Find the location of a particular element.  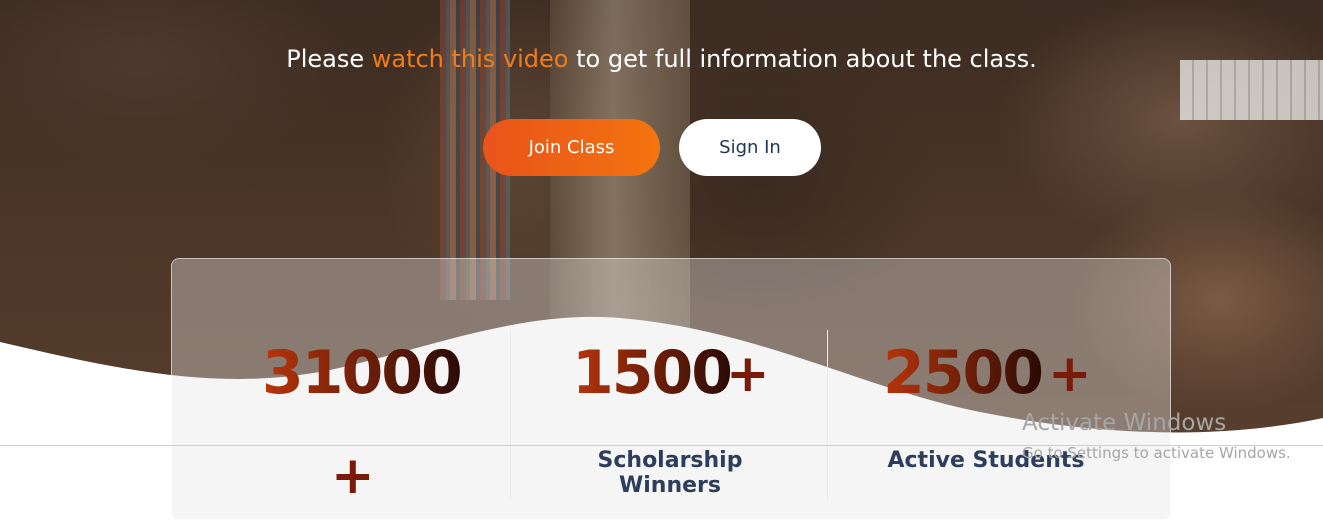

windows-activation-title: Activate Windows is located at coordinates (1124, 423).